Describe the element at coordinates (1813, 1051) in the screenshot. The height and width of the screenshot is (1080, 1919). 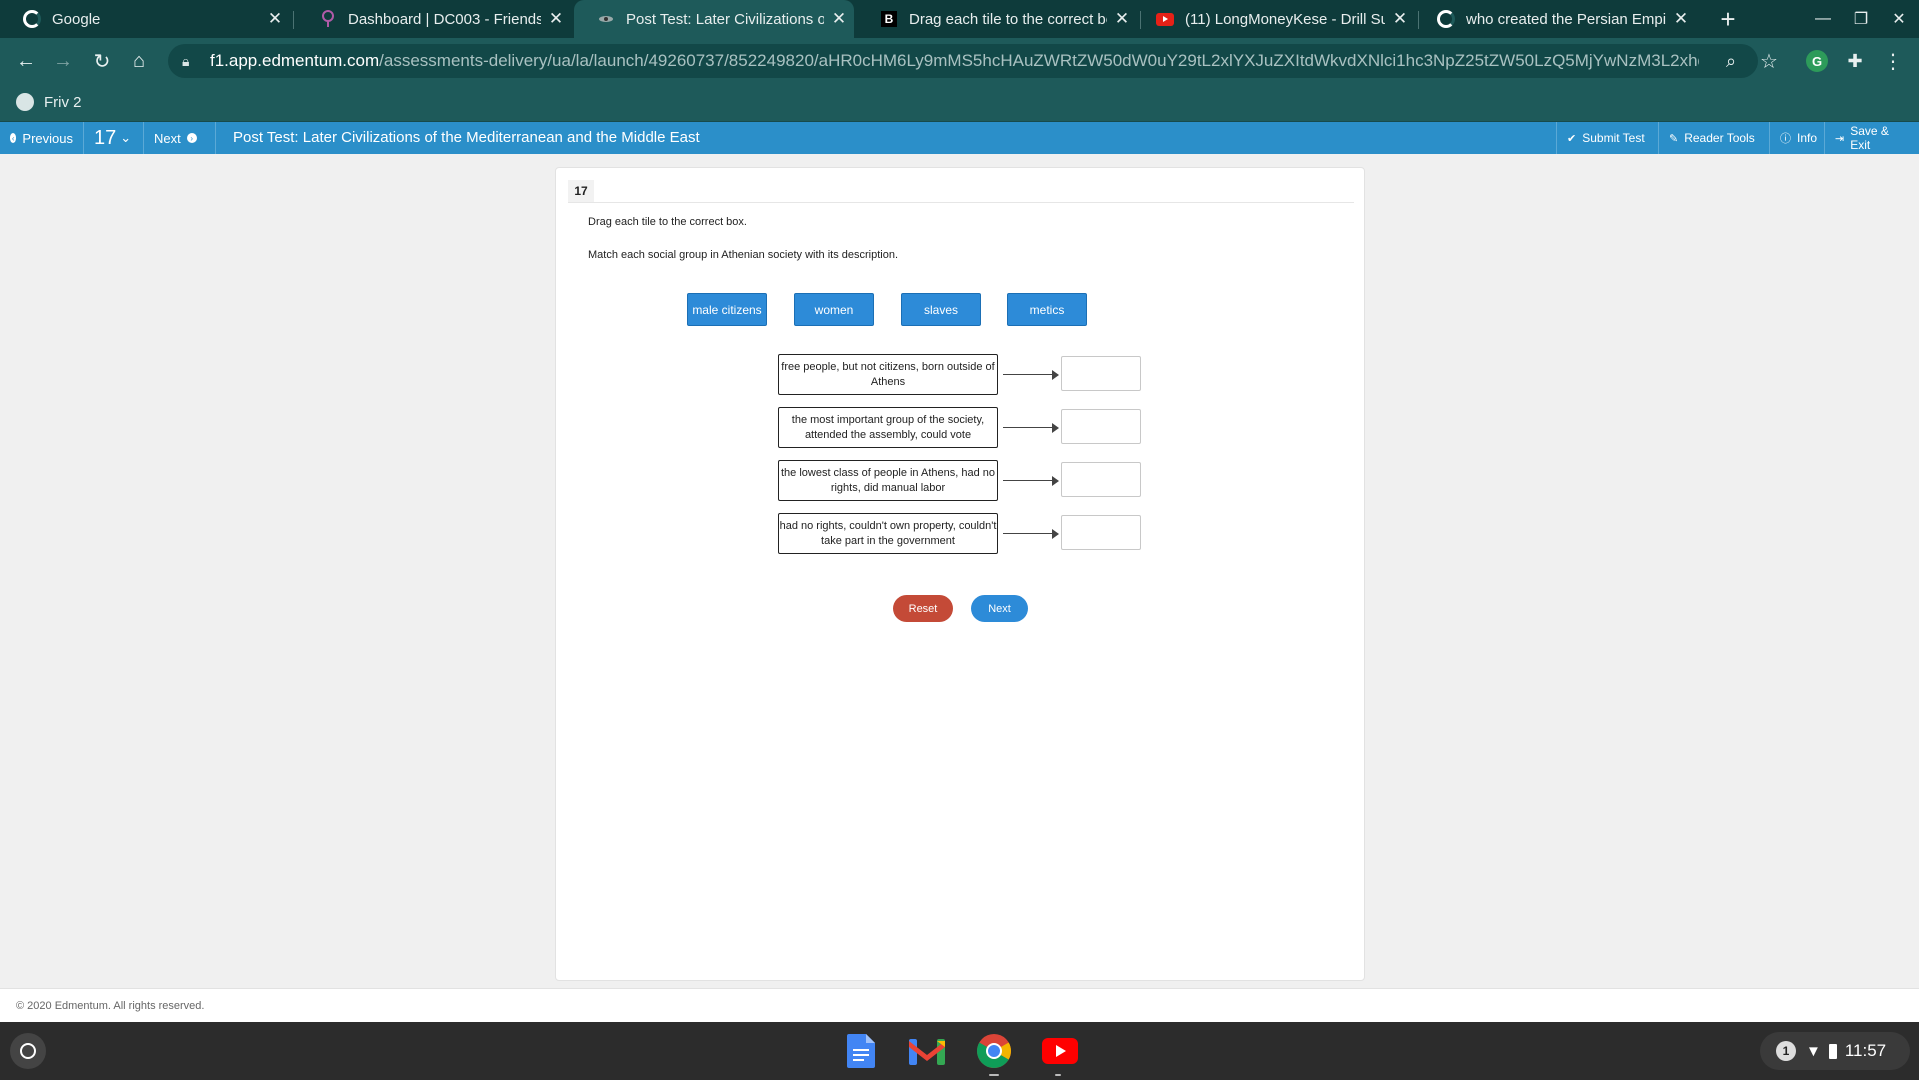
I see `wifi-icon: ▼` at that location.